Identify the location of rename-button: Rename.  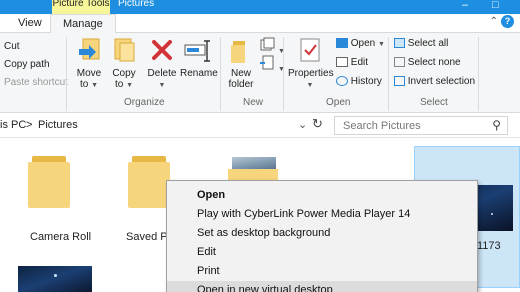
(199, 58).